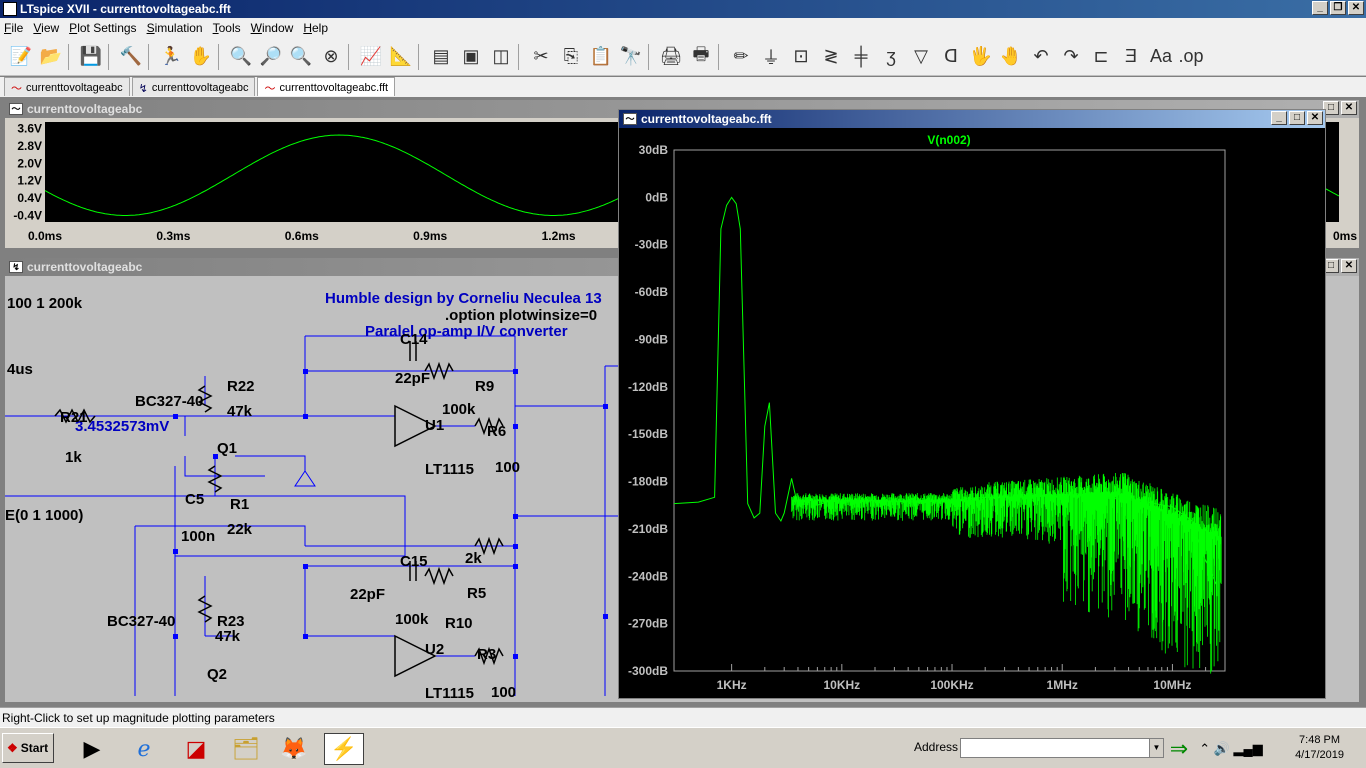 This screenshot has height=768, width=1366. Describe the element at coordinates (1279, 118) in the screenshot. I see `fft-window-minimize-button: _` at that location.